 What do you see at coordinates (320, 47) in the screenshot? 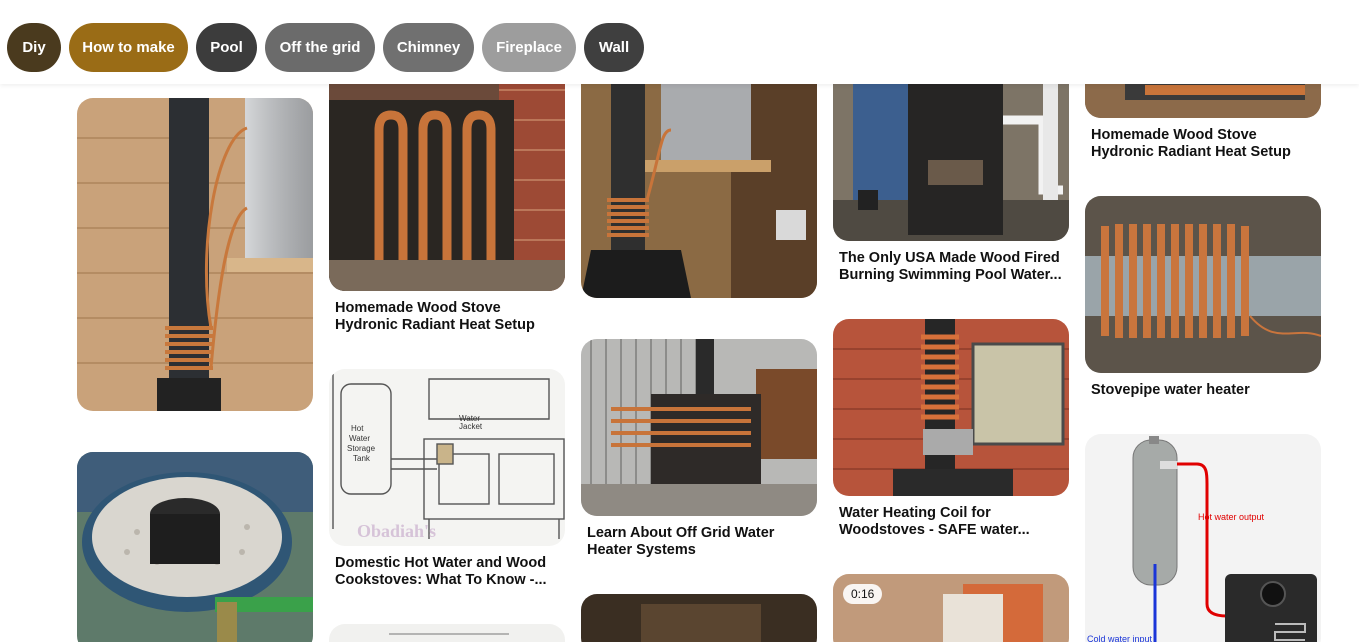
I see `chip-off-the-grid: Off the grid` at bounding box center [320, 47].